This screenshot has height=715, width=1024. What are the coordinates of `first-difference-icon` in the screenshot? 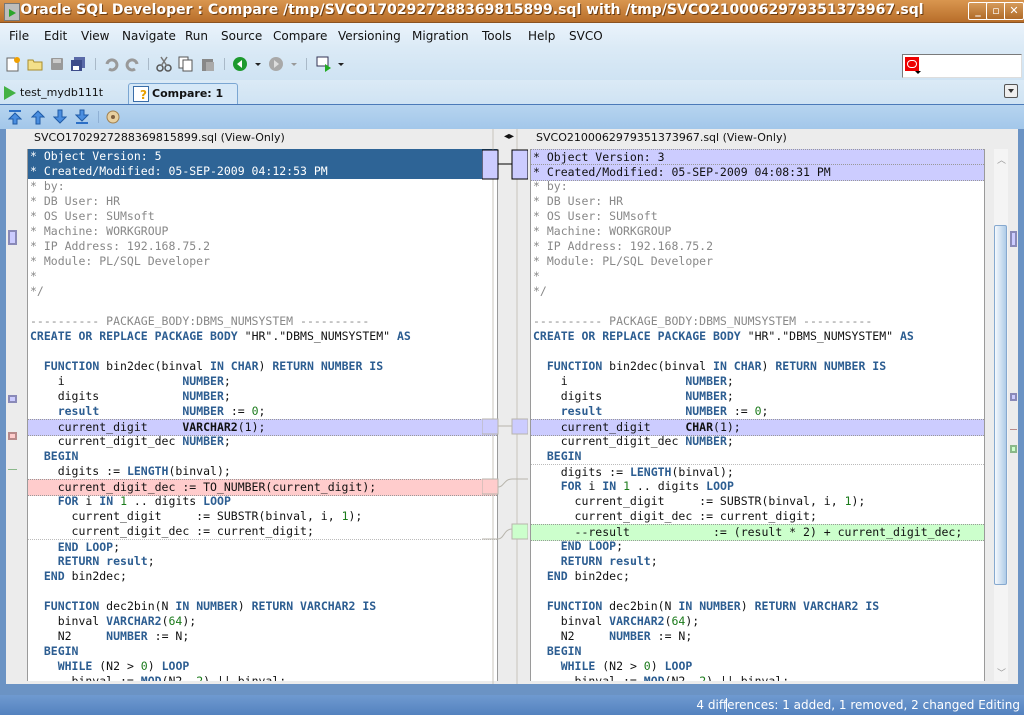 It's located at (15, 117).